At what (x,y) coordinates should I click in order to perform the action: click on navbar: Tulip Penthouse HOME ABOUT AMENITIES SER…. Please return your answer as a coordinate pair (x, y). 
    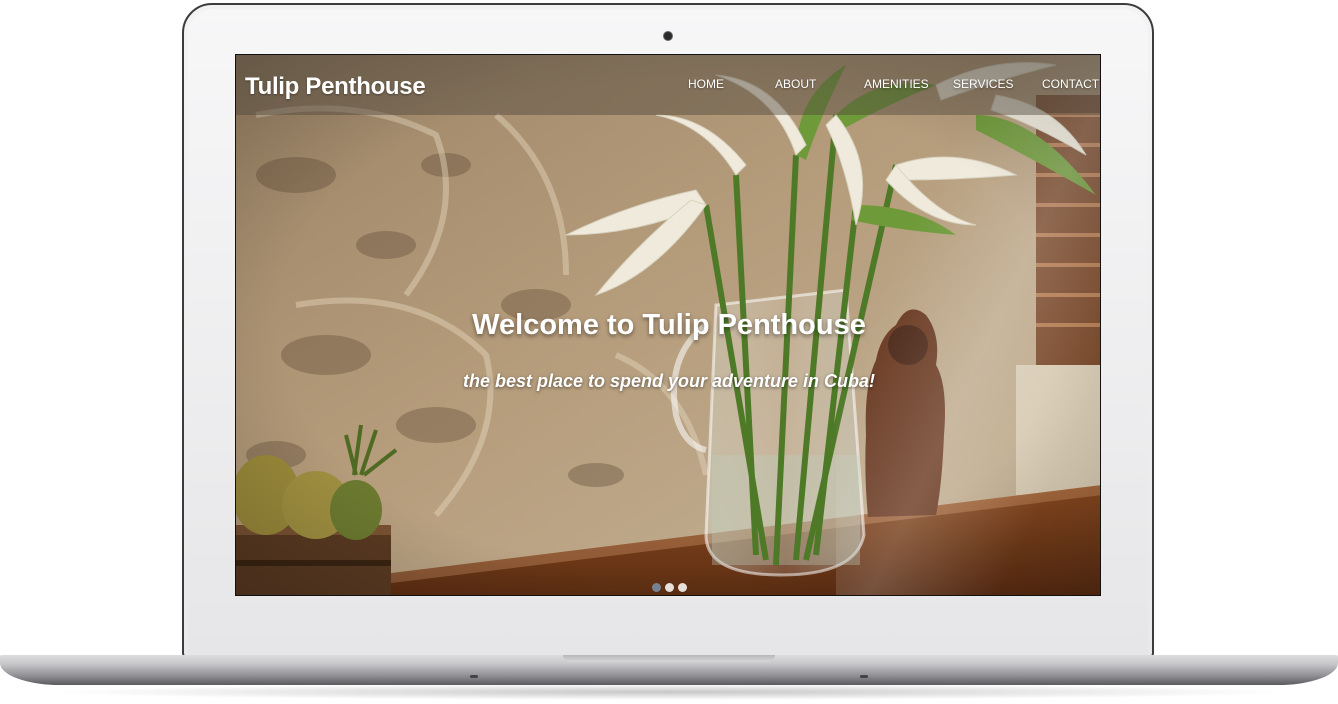
    Looking at the image, I should click on (668, 85).